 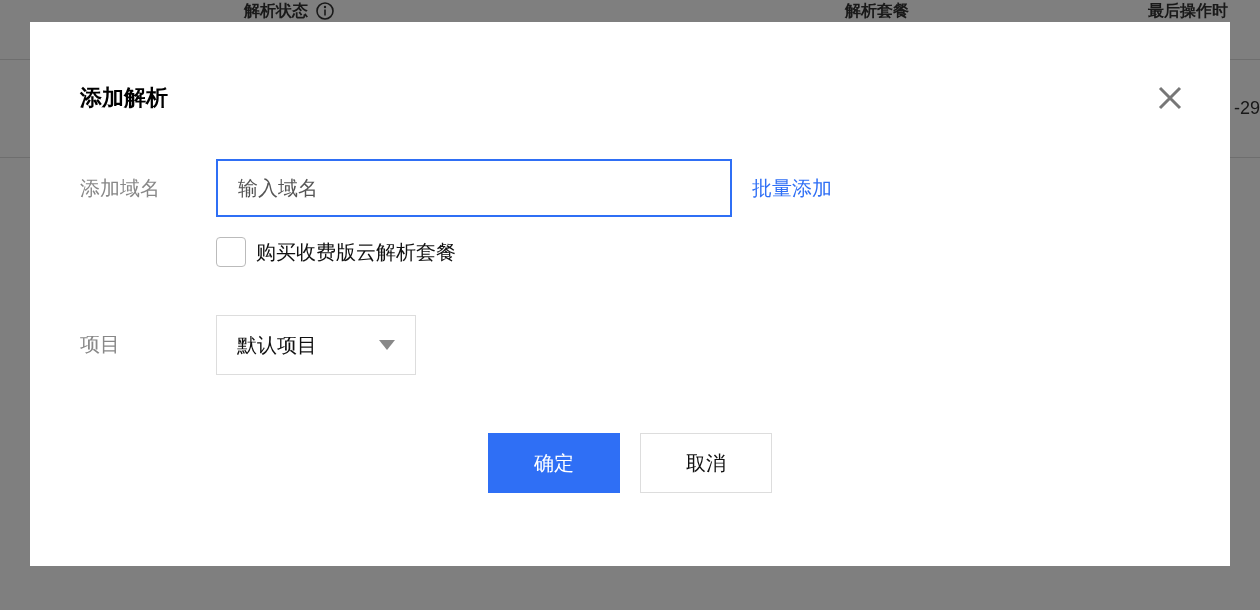 What do you see at coordinates (316, 345) in the screenshot?
I see `project-select: 默认项目` at bounding box center [316, 345].